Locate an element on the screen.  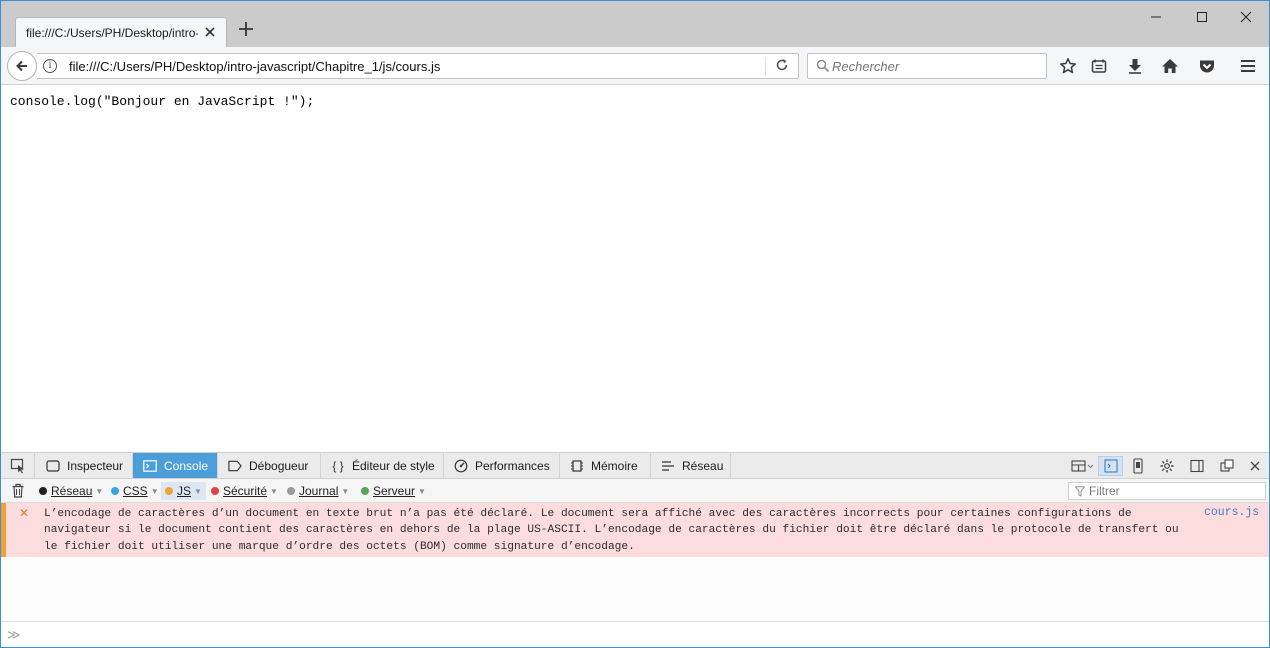
reading-list-icon is located at coordinates (1099, 66).